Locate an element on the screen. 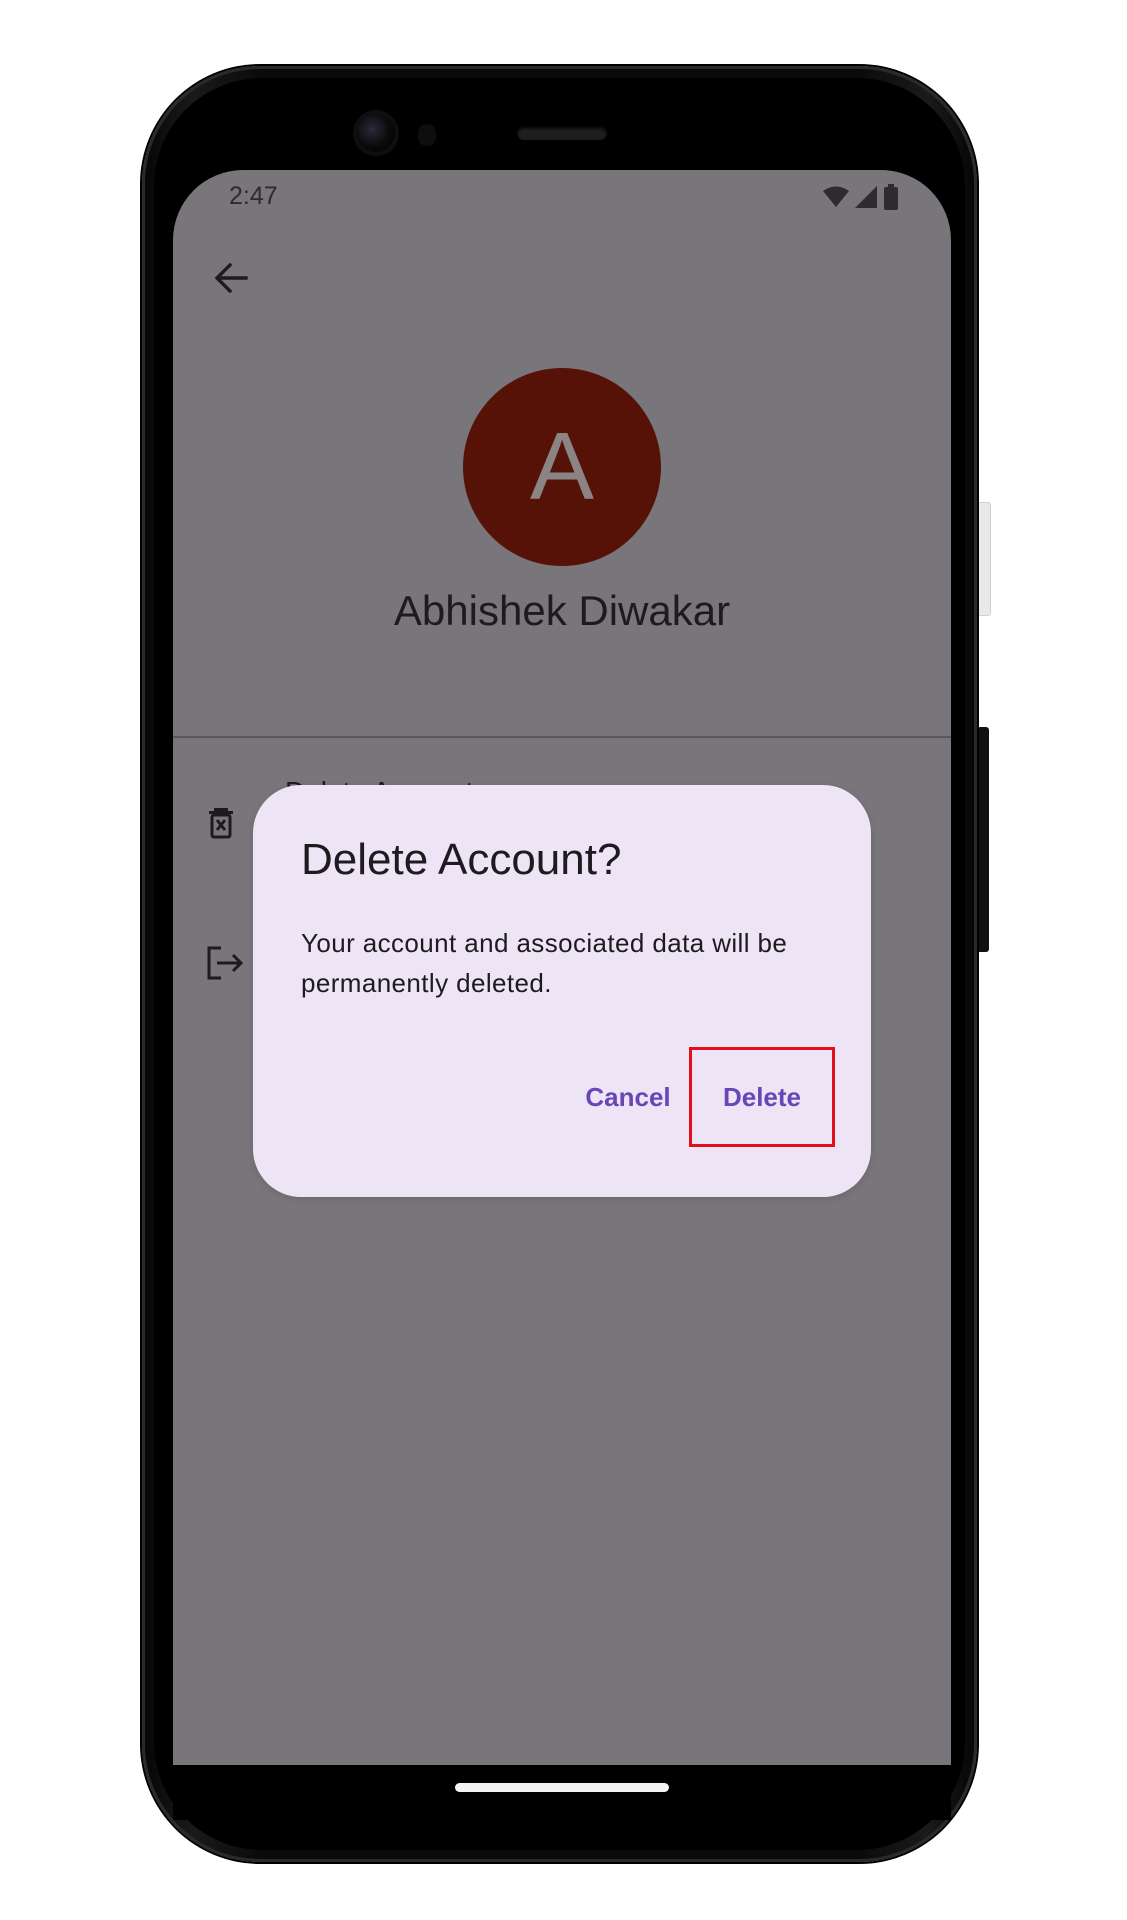 The height and width of the screenshot is (1920, 1127). earpiece-speaker is located at coordinates (562, 133).